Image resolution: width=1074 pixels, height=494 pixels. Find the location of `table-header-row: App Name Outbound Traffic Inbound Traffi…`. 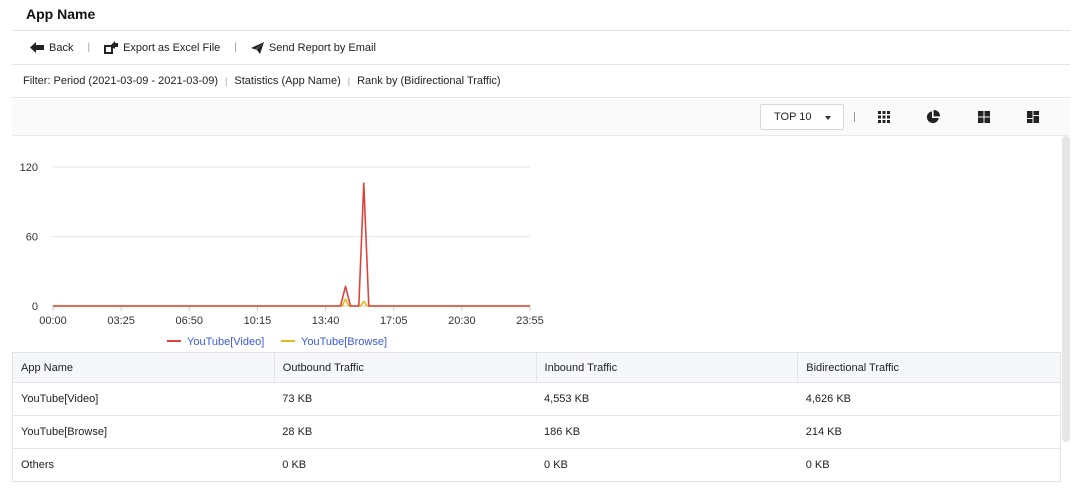

table-header-row: App Name Outbound Traffic Inbound Traffi… is located at coordinates (536, 367).